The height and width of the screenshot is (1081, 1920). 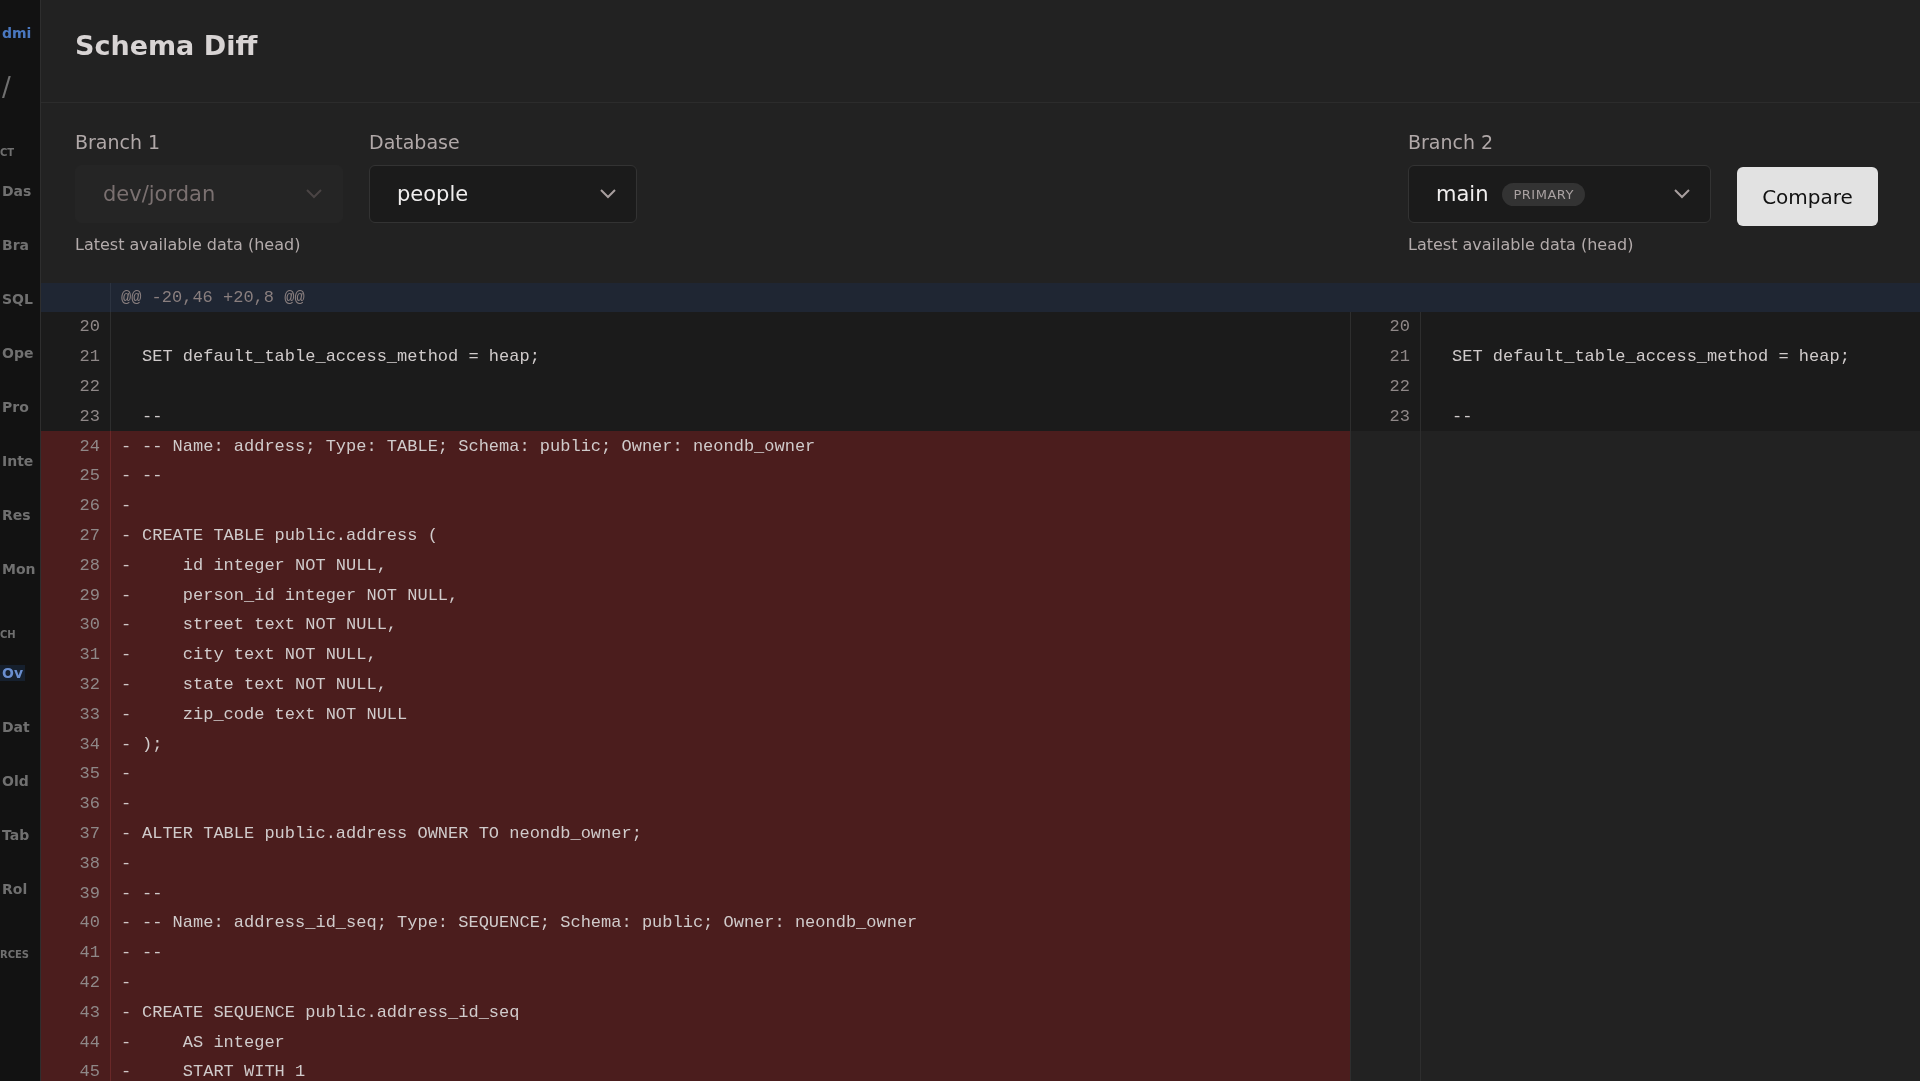 I want to click on line-number: 27, so click(x=89, y=535).